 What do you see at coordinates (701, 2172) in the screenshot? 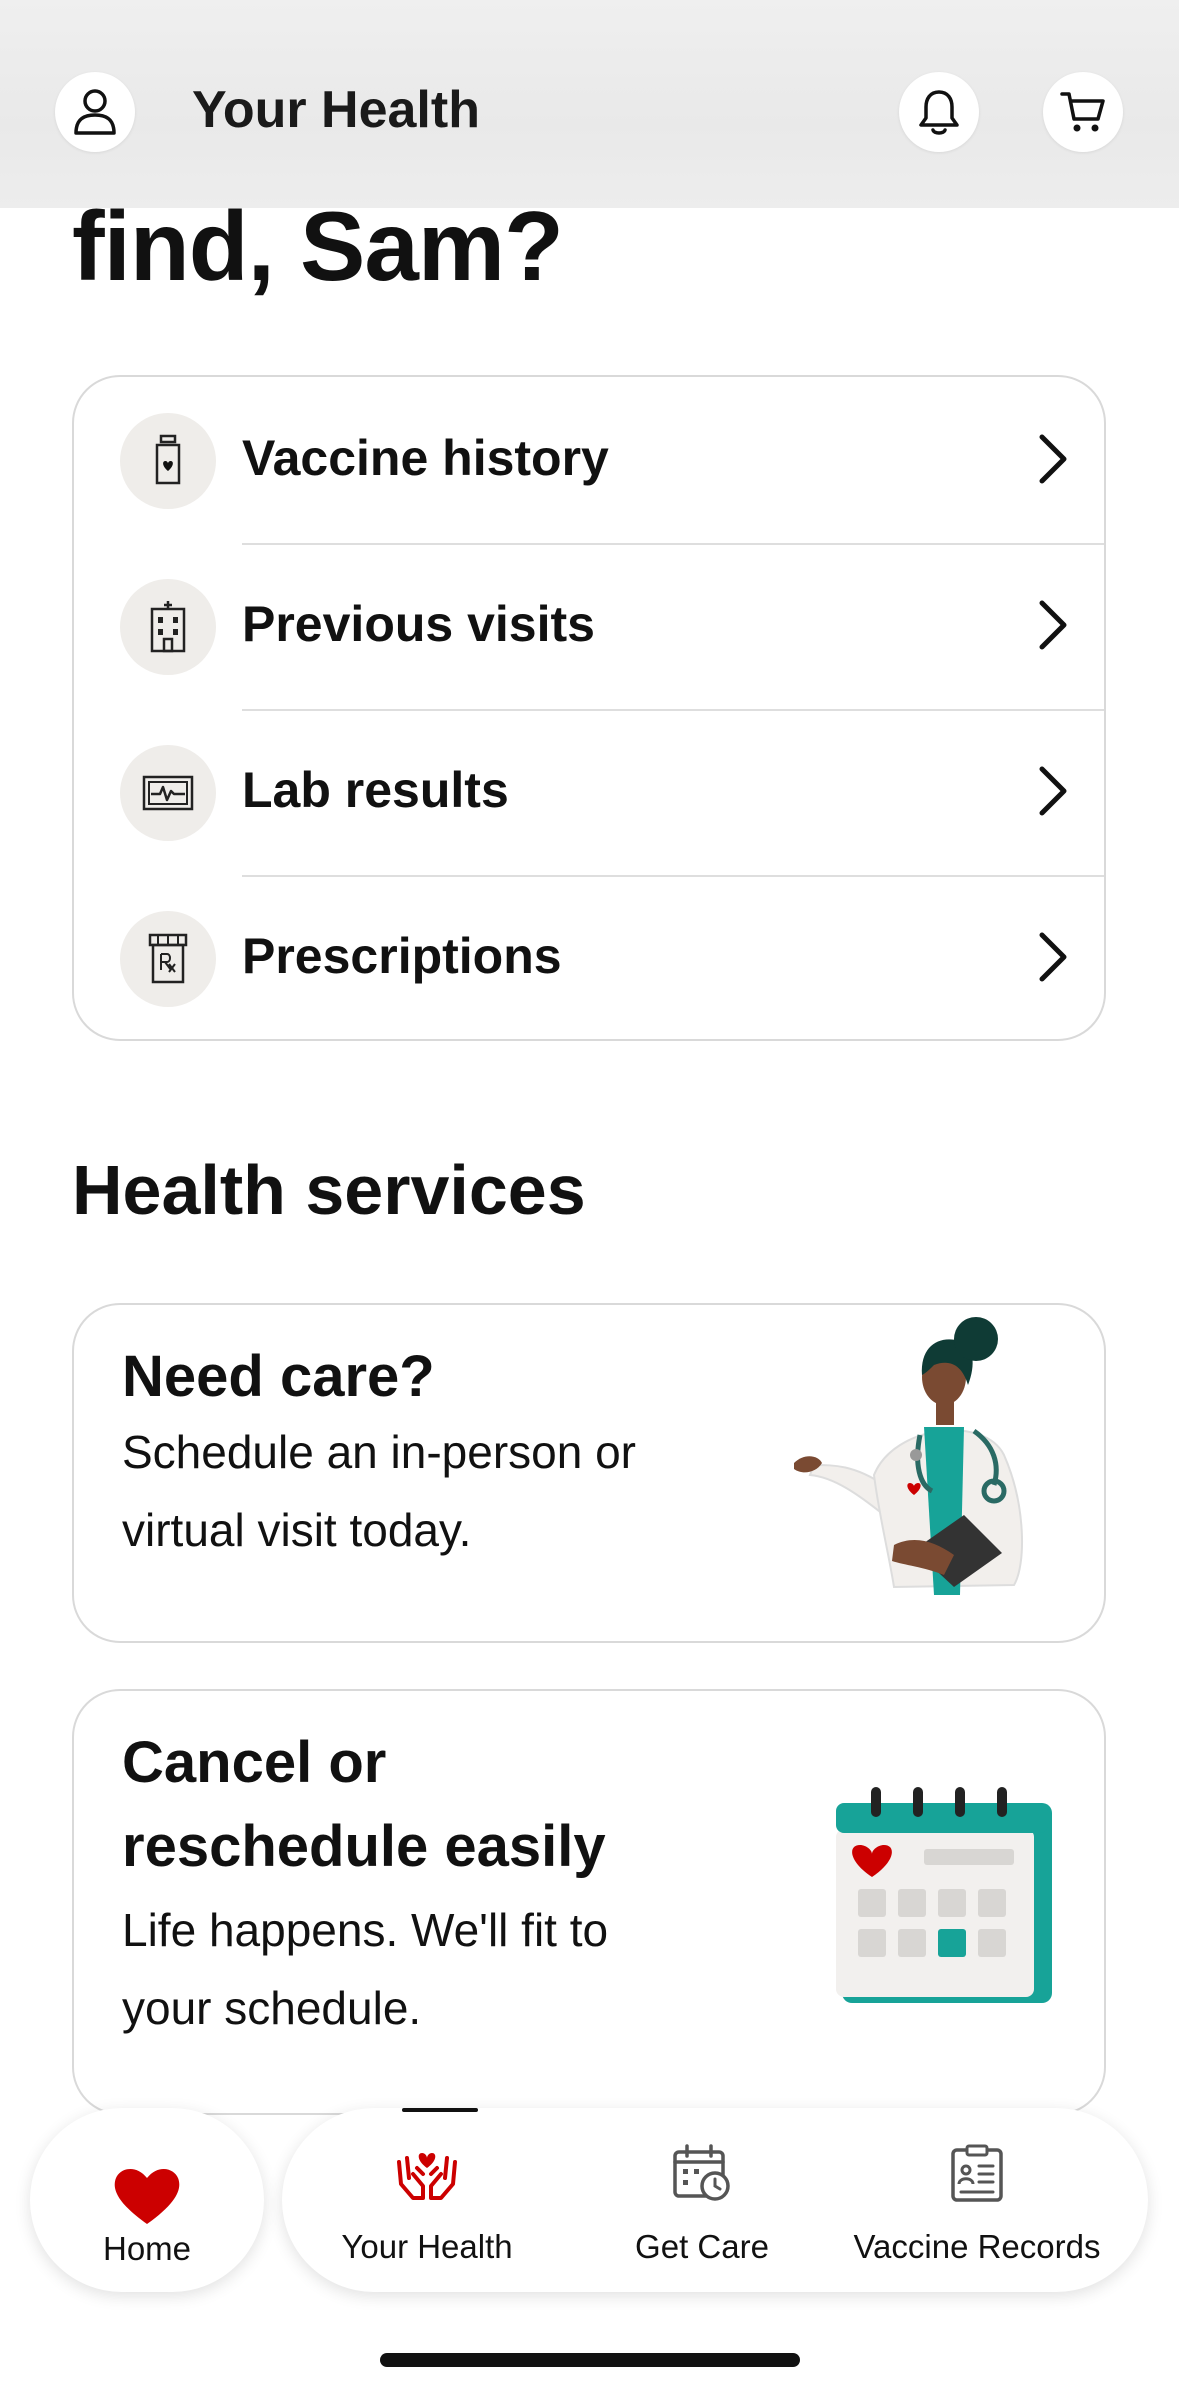
I see `calendar-clock-icon` at bounding box center [701, 2172].